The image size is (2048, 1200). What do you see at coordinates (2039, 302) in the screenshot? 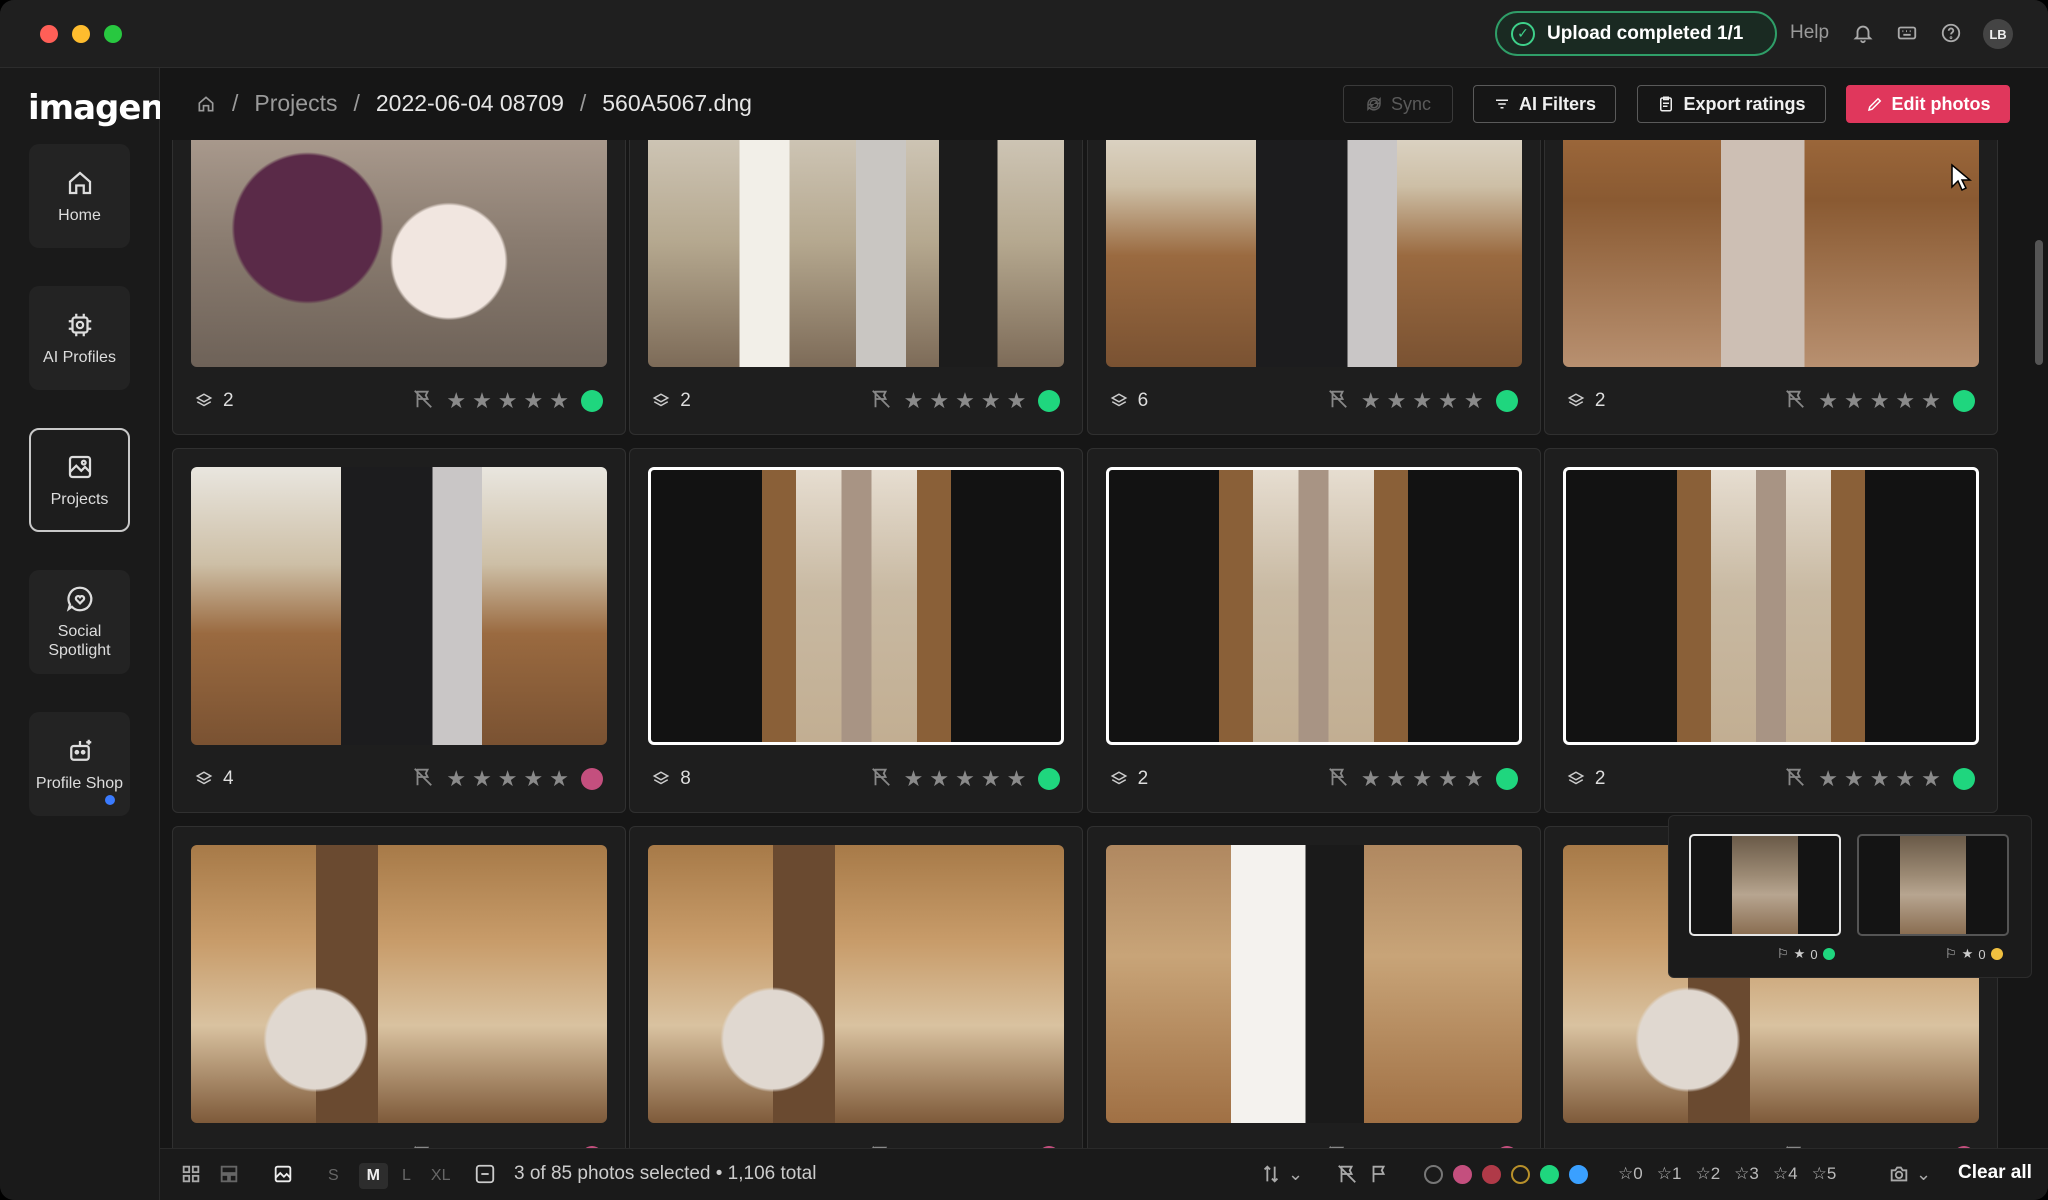
I see `scrollbar` at bounding box center [2039, 302].